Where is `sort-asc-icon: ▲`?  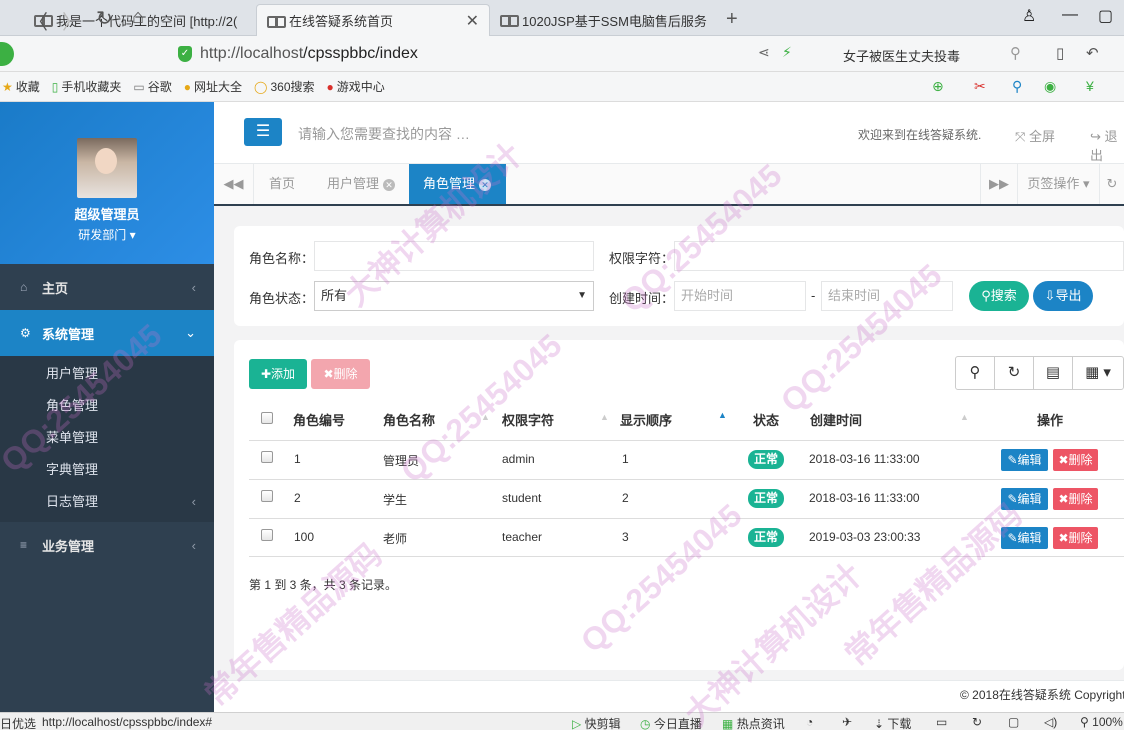
sort-asc-icon: ▲ is located at coordinates (722, 415).